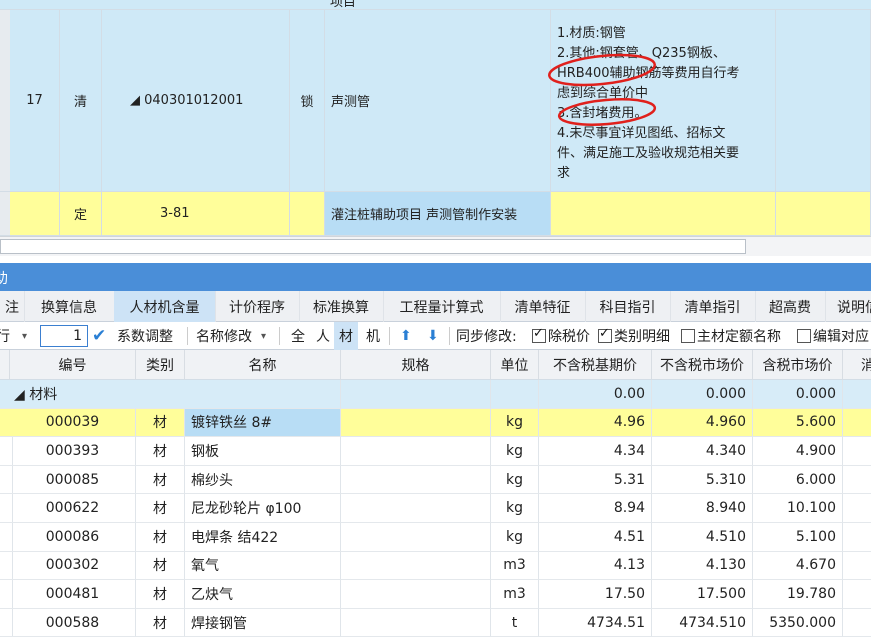 Image resolution: width=871 pixels, height=642 pixels. Describe the element at coordinates (73, 623) in the screenshot. I see `cell-code: 000588` at that location.